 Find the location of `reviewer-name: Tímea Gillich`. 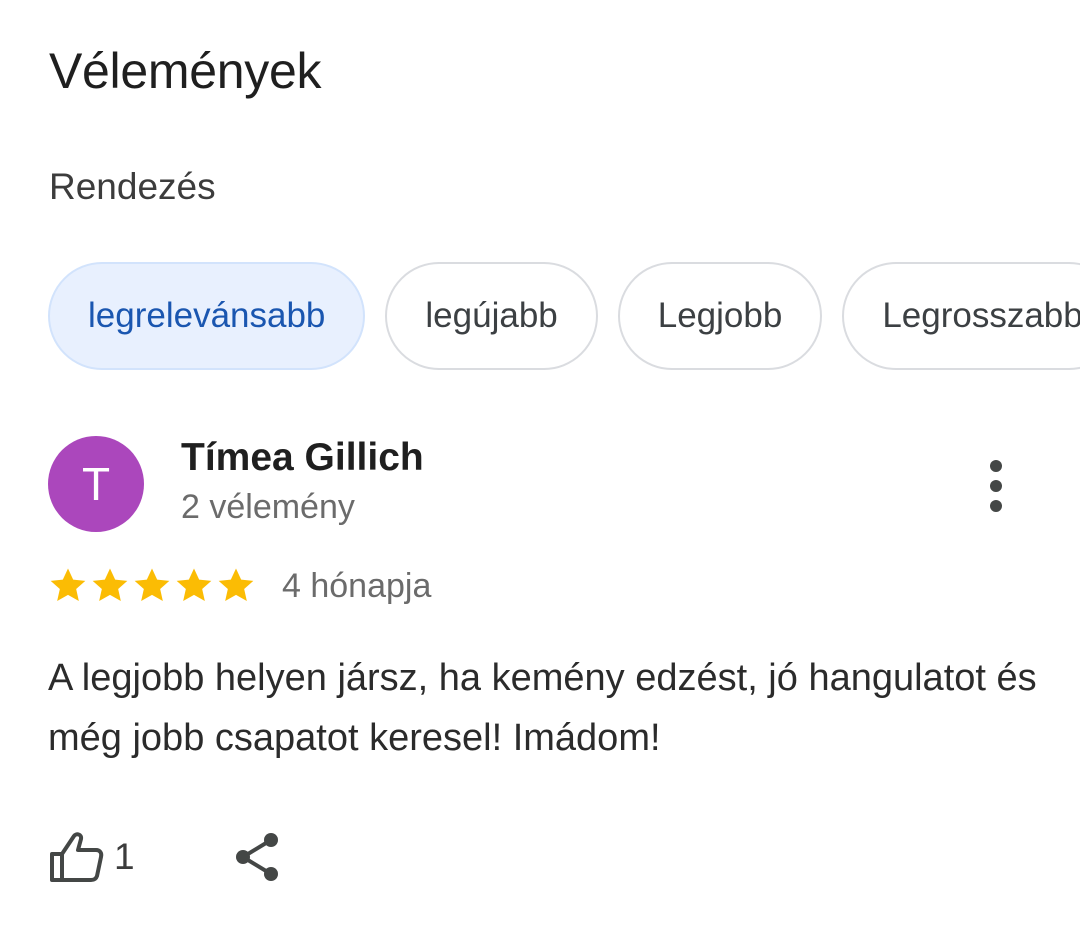

reviewer-name: Tímea Gillich is located at coordinates (302, 458).